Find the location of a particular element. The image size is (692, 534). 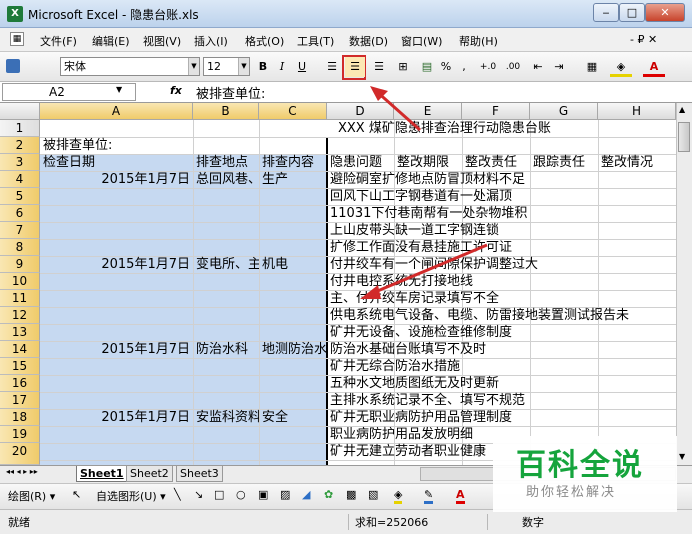

row-header: 16 is located at coordinates (20, 383).